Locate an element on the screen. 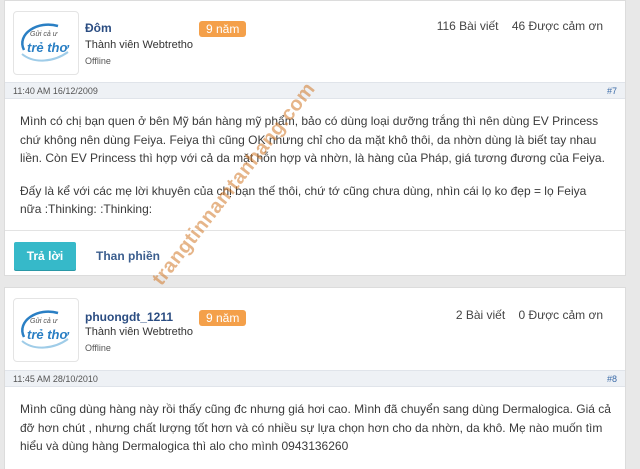 This screenshot has width=640, height=469. post-count: 2 Bài viết is located at coordinates (480, 315).